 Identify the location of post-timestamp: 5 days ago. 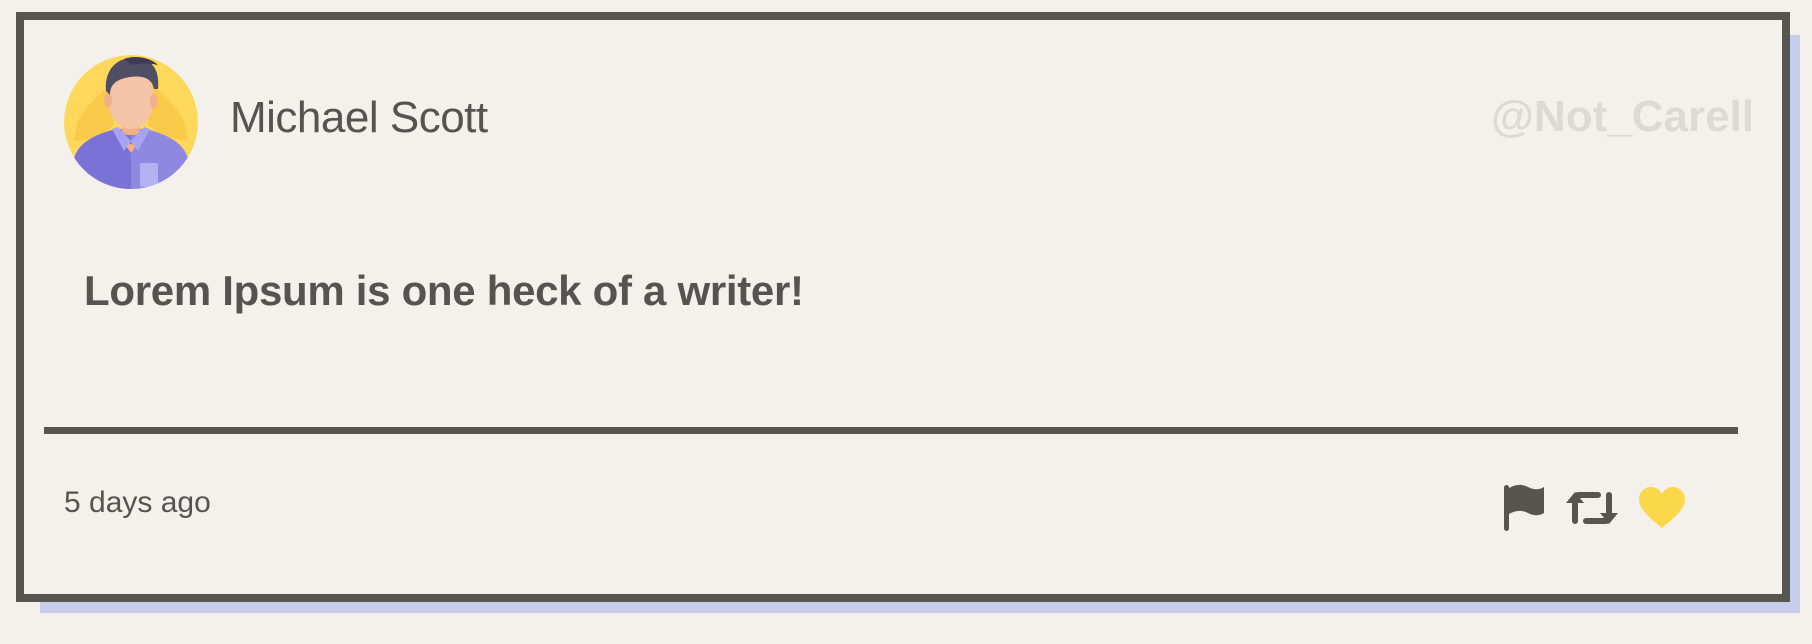
(137, 502).